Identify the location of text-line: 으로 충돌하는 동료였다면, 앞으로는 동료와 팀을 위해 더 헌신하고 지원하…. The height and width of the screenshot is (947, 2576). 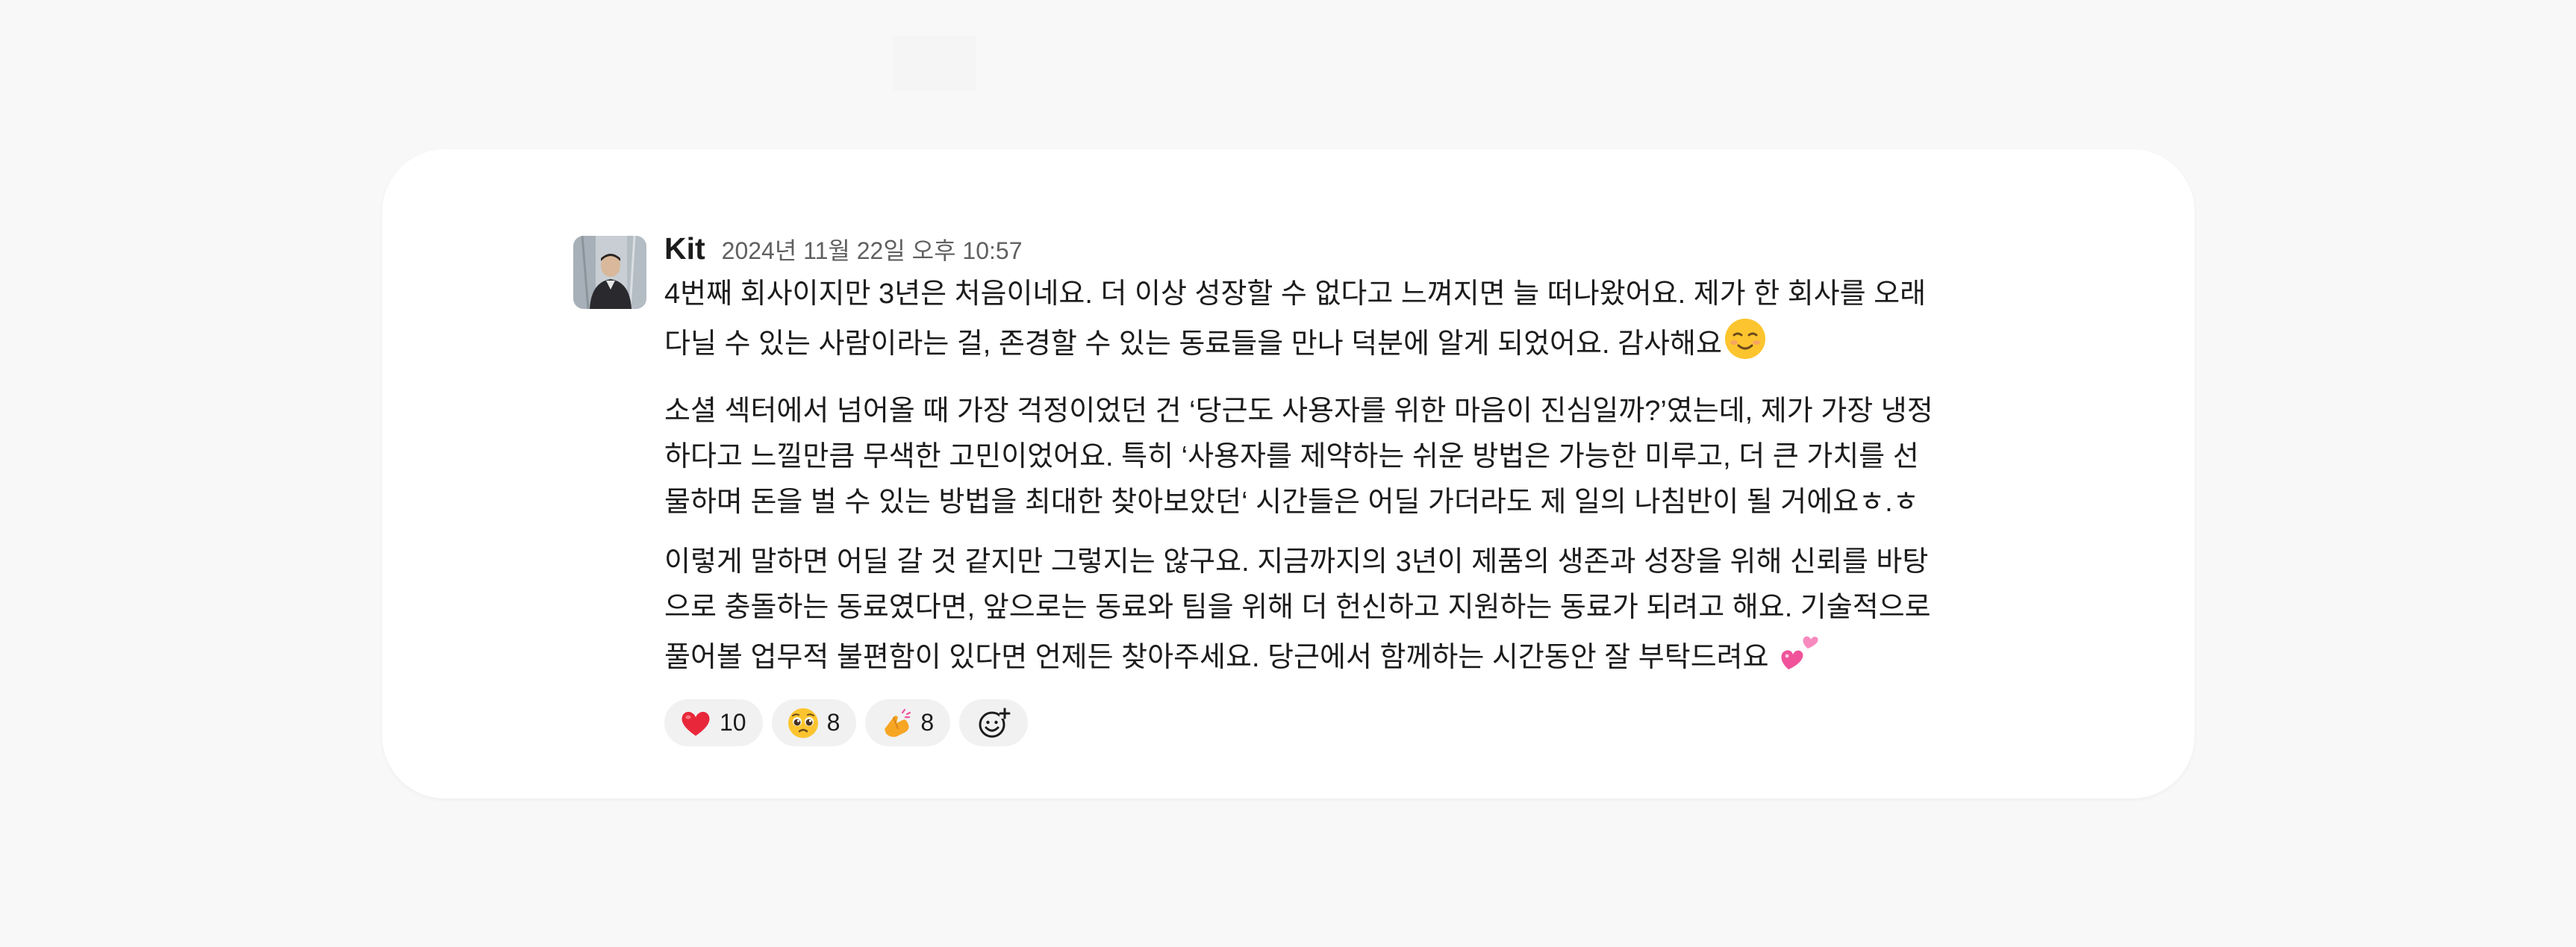
(1297, 607).